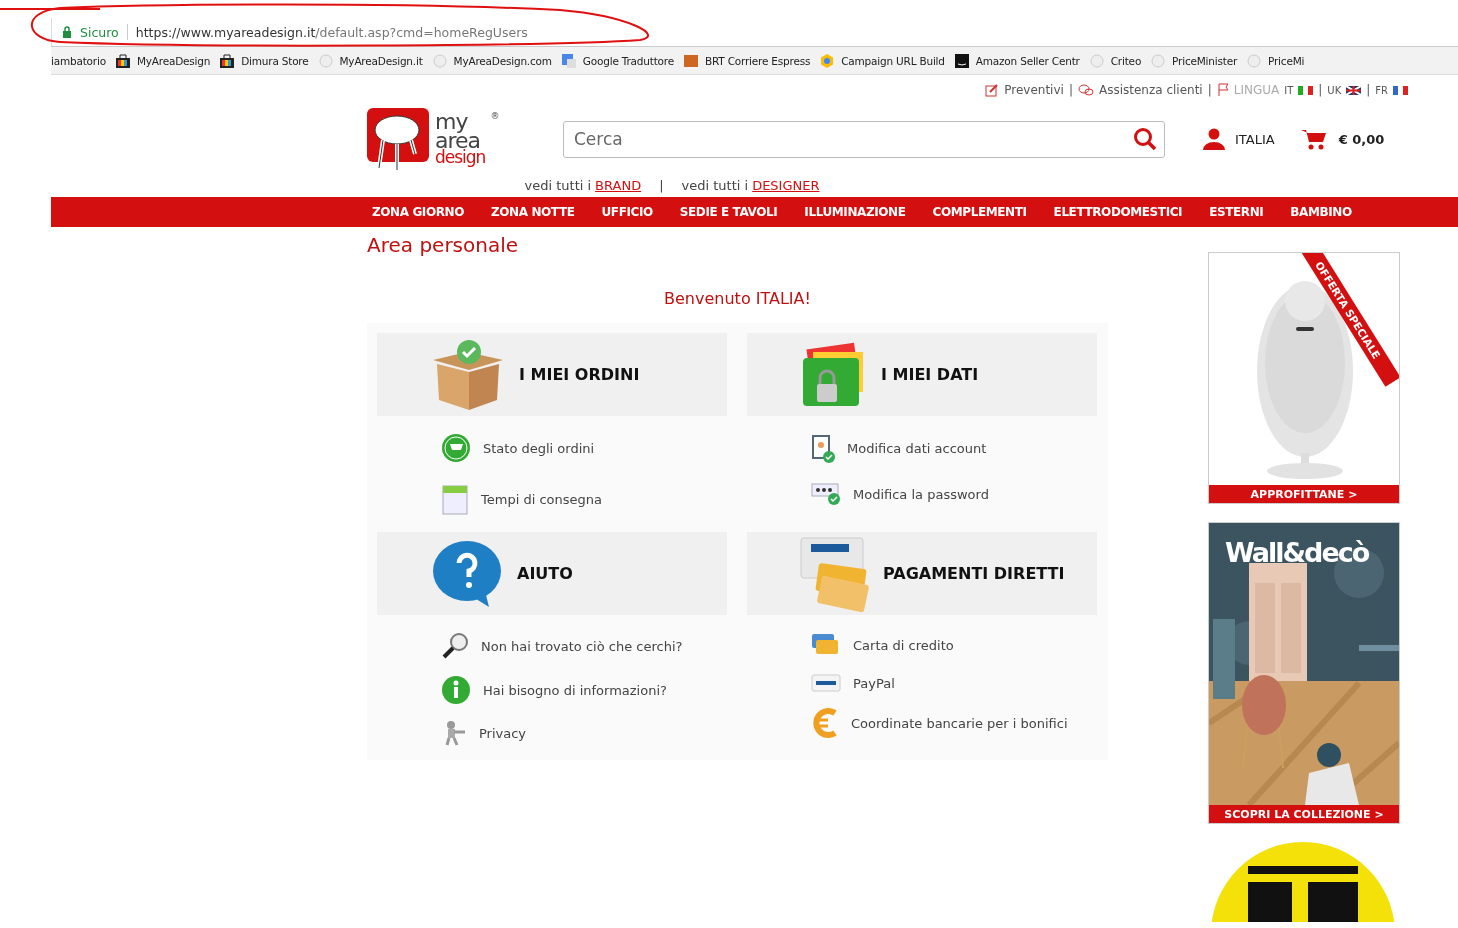 The image size is (1458, 928). What do you see at coordinates (502, 60) in the screenshot?
I see `bookmark: MyAreaDesign.com` at bounding box center [502, 60].